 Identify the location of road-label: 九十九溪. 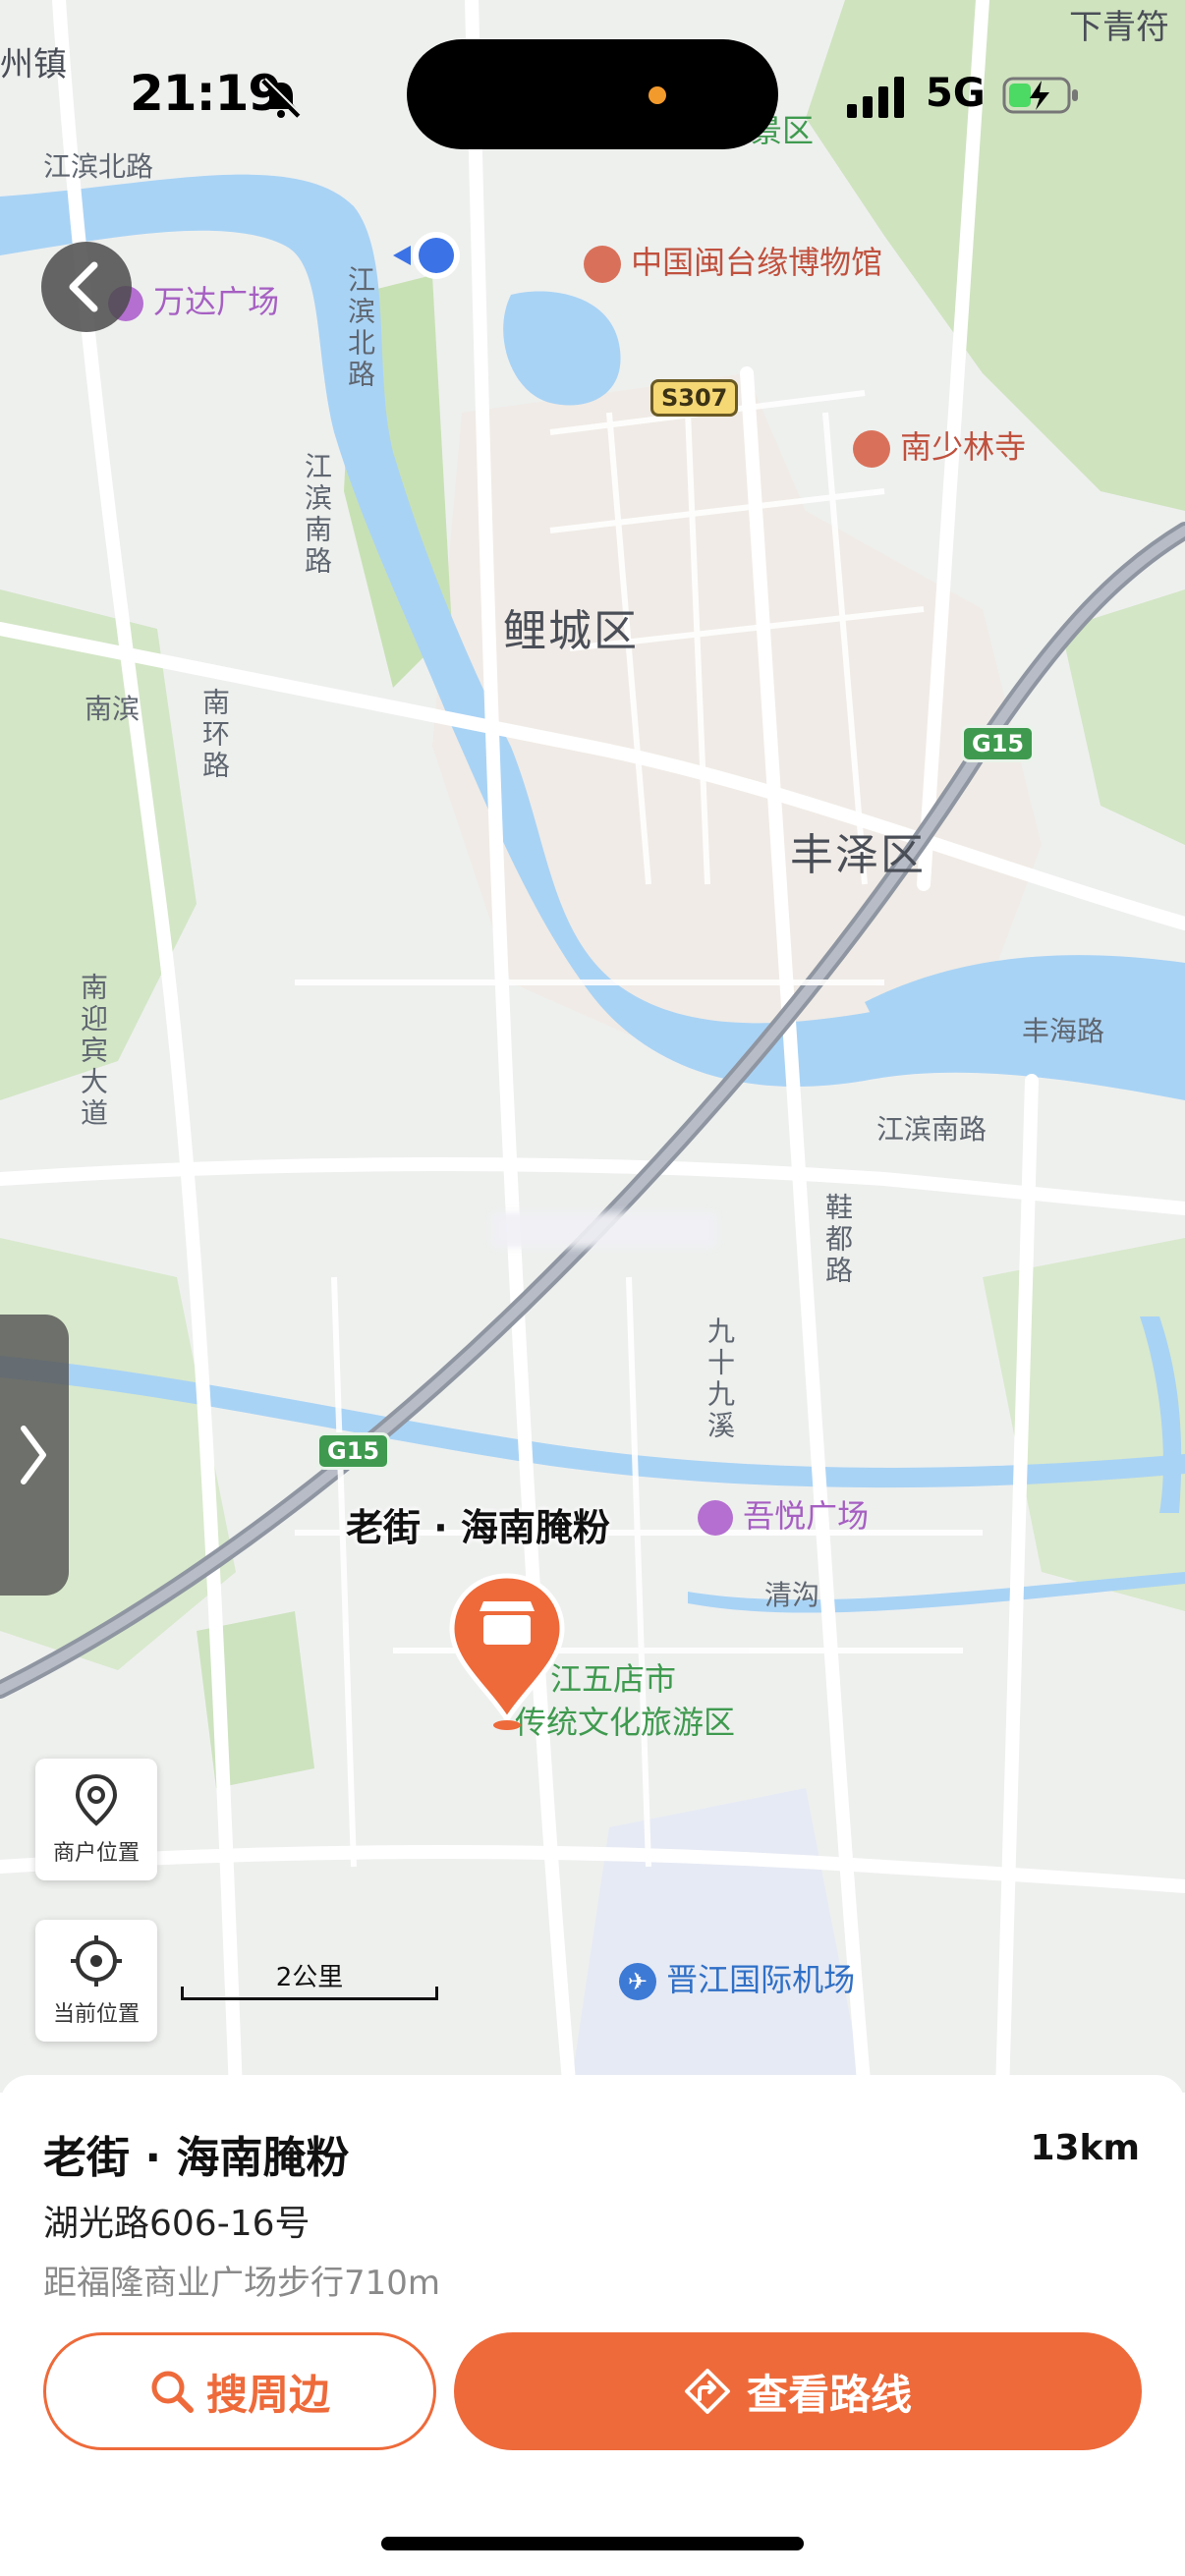
(720, 1379).